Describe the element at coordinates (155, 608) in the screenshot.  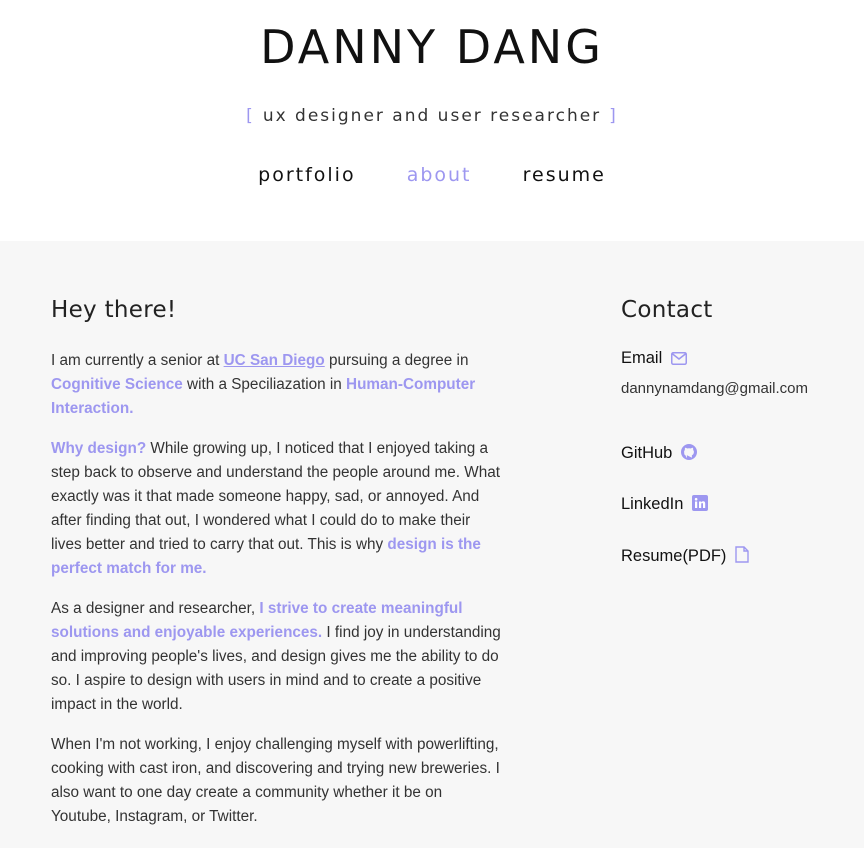
I see `p3-text-a: As a designer and researcher,` at that location.